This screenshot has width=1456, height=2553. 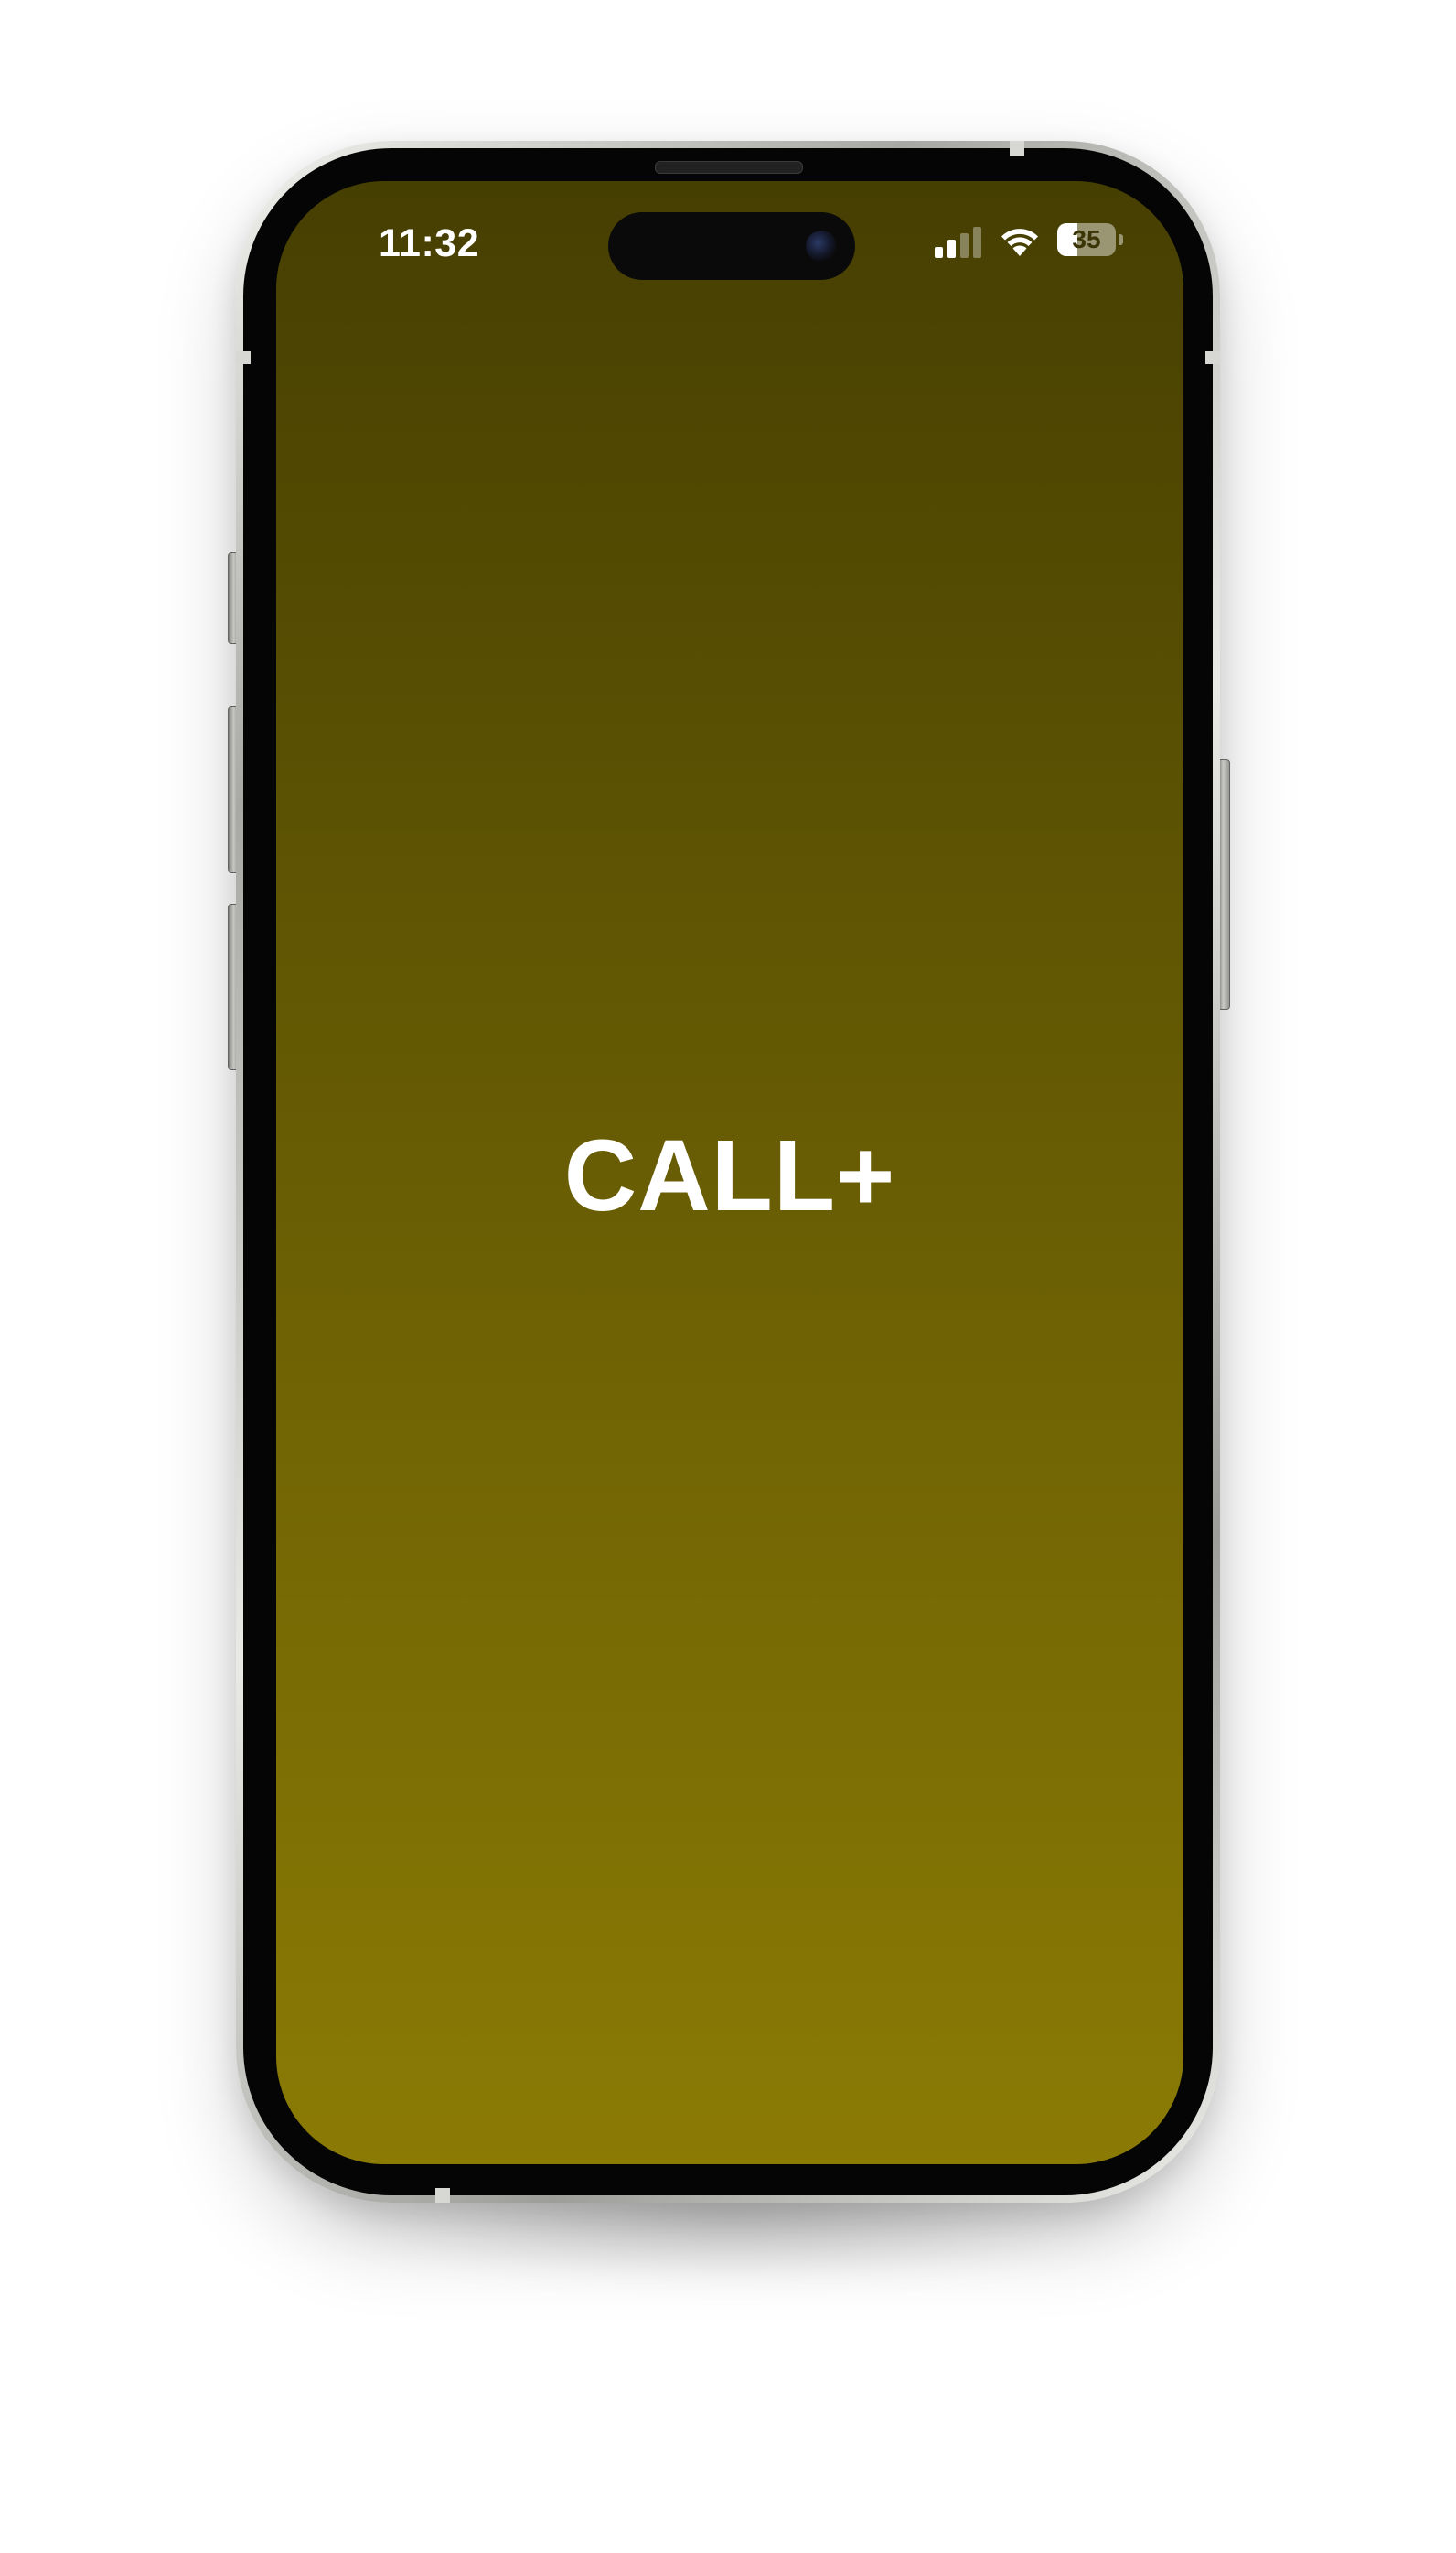 I want to click on battery-body: 35, so click(x=1086, y=239).